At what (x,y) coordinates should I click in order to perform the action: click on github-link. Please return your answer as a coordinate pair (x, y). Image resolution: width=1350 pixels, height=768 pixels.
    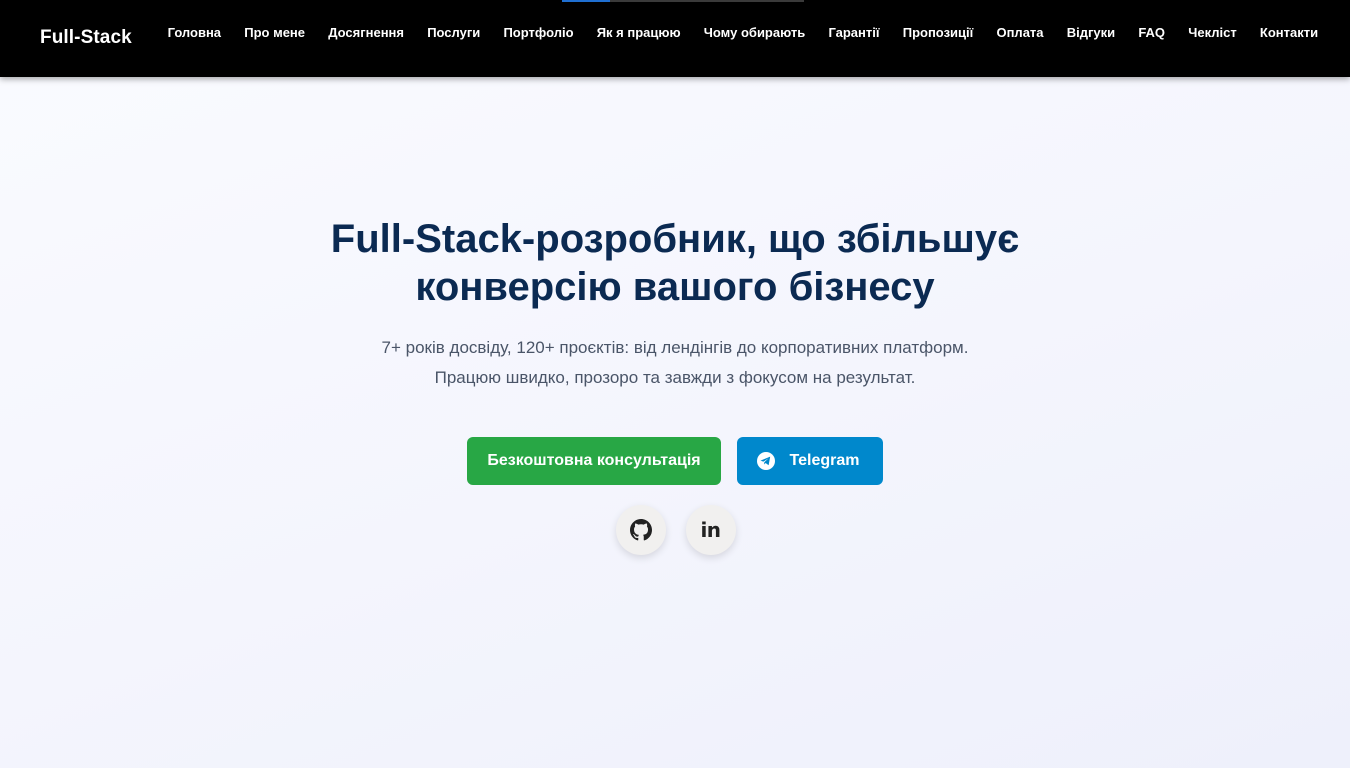
    Looking at the image, I should click on (640, 530).